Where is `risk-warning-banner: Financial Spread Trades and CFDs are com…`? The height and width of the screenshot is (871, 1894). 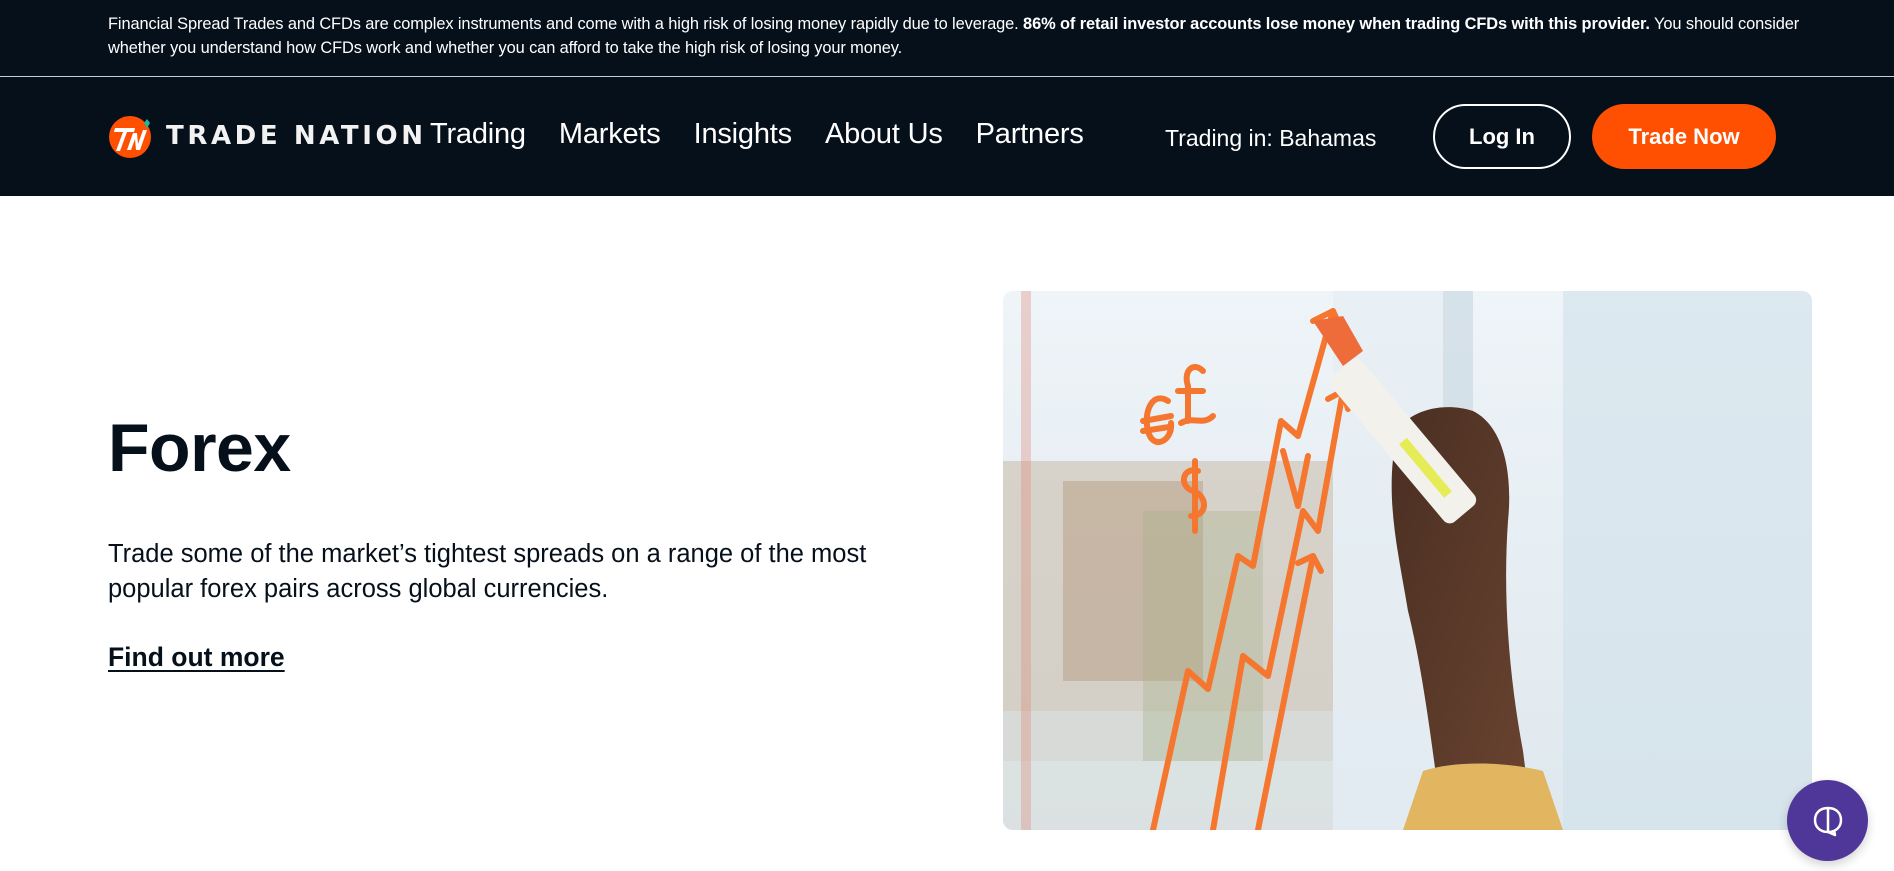 risk-warning-banner: Financial Spread Trades and CFDs are com… is located at coordinates (947, 38).